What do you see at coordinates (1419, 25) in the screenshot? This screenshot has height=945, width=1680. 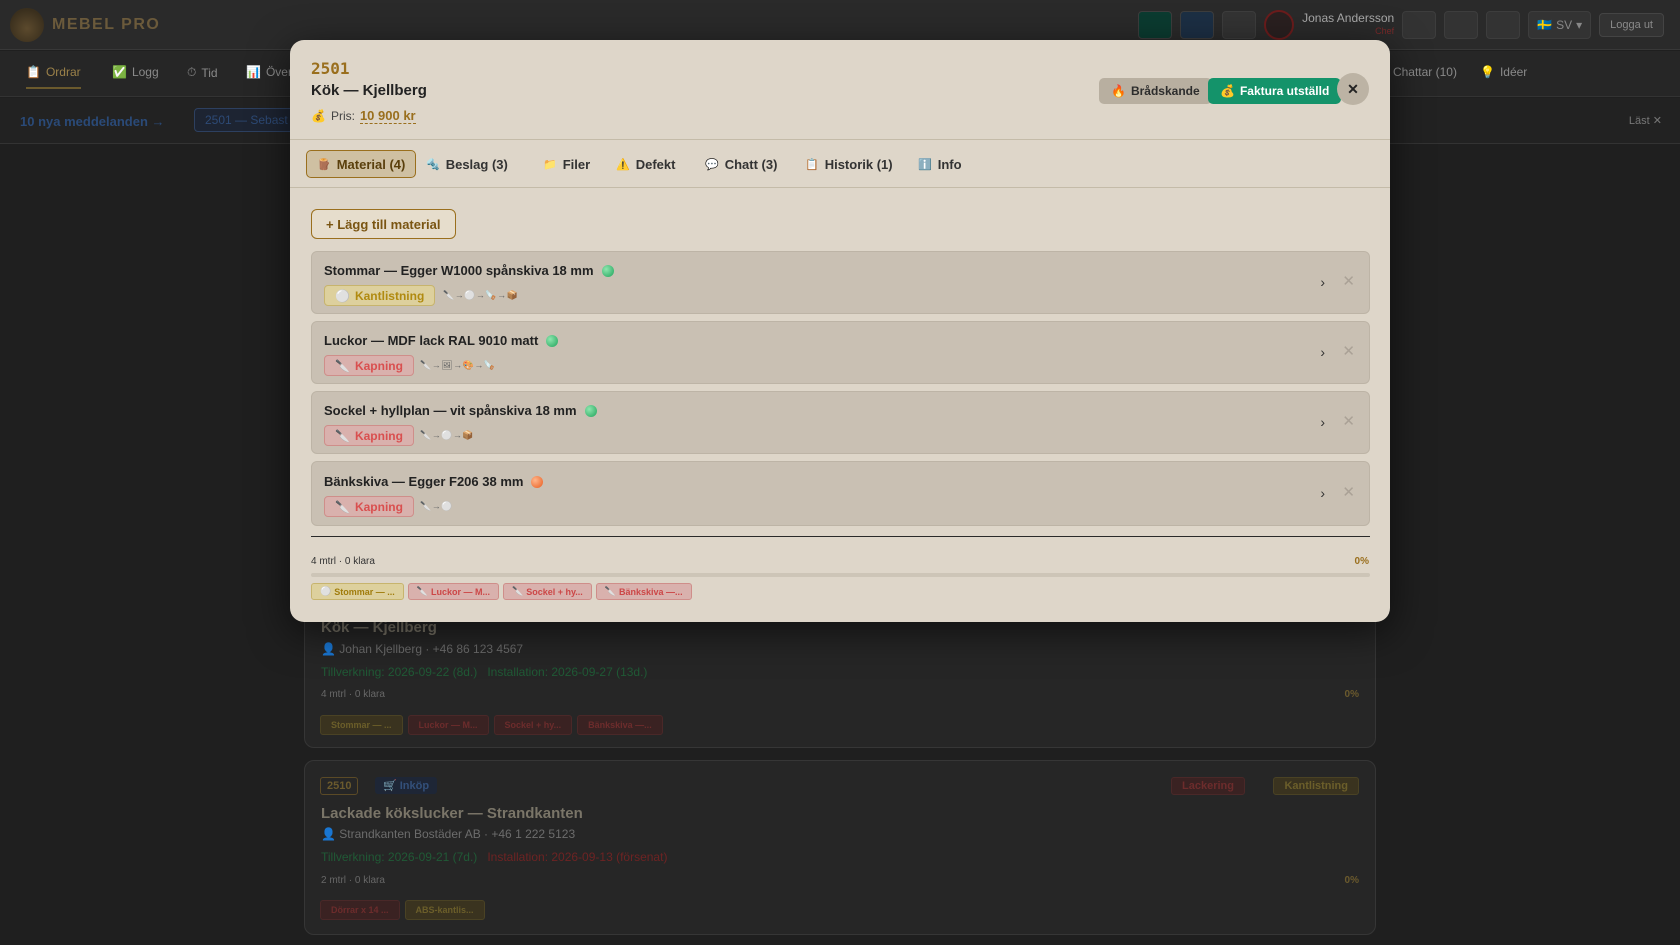 I see `help-icon` at bounding box center [1419, 25].